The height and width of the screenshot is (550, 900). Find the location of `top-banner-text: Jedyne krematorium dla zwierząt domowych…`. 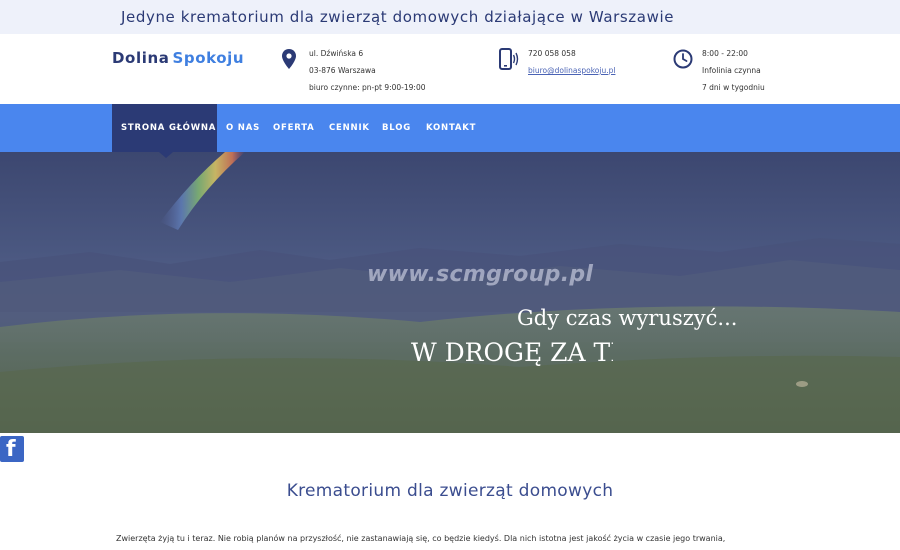

top-banner-text: Jedyne krematorium dla zwierząt domowych… is located at coordinates (398, 17).